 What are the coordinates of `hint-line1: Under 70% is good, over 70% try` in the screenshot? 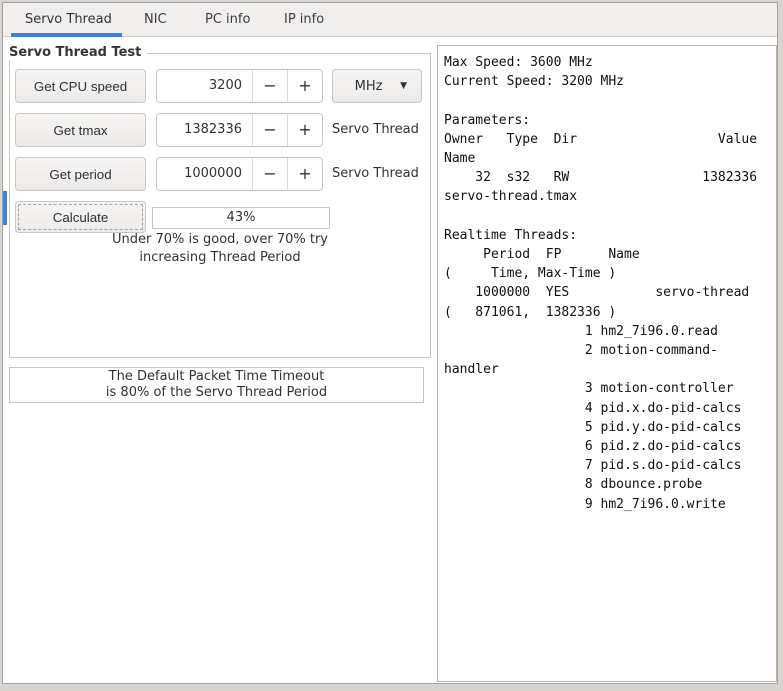 It's located at (220, 239).